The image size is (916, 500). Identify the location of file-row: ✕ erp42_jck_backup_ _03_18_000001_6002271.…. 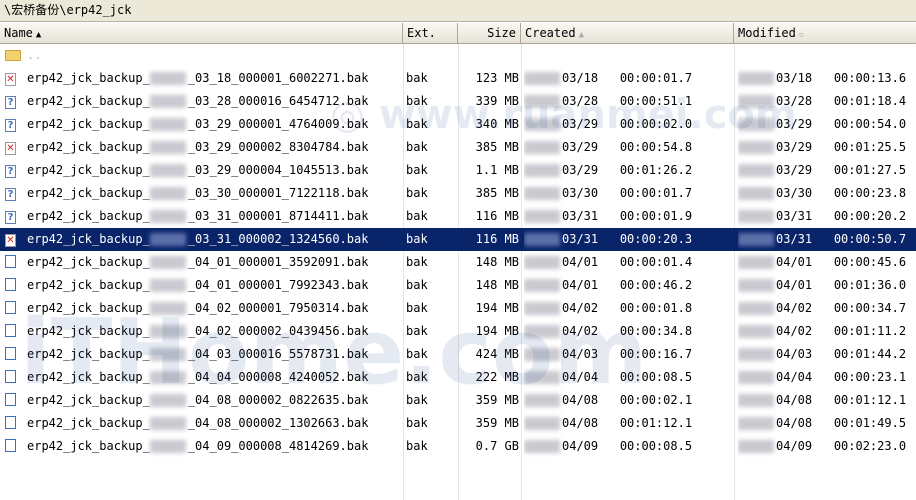
(458, 78).